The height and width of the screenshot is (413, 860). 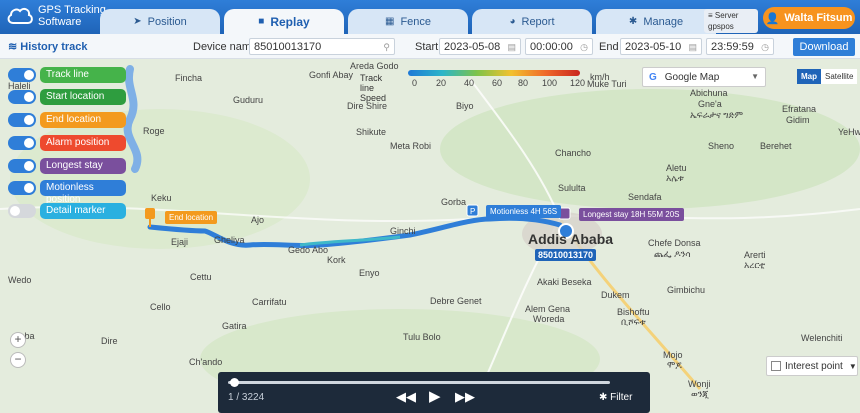 I want to click on place-label: ሞጆ, so click(x=674, y=365).